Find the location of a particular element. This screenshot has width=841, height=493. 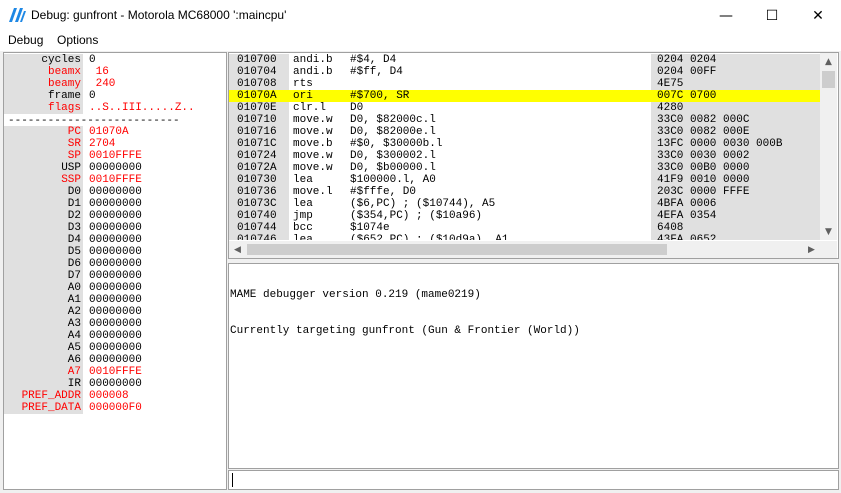

instruction-address: 010724 is located at coordinates (259, 156).